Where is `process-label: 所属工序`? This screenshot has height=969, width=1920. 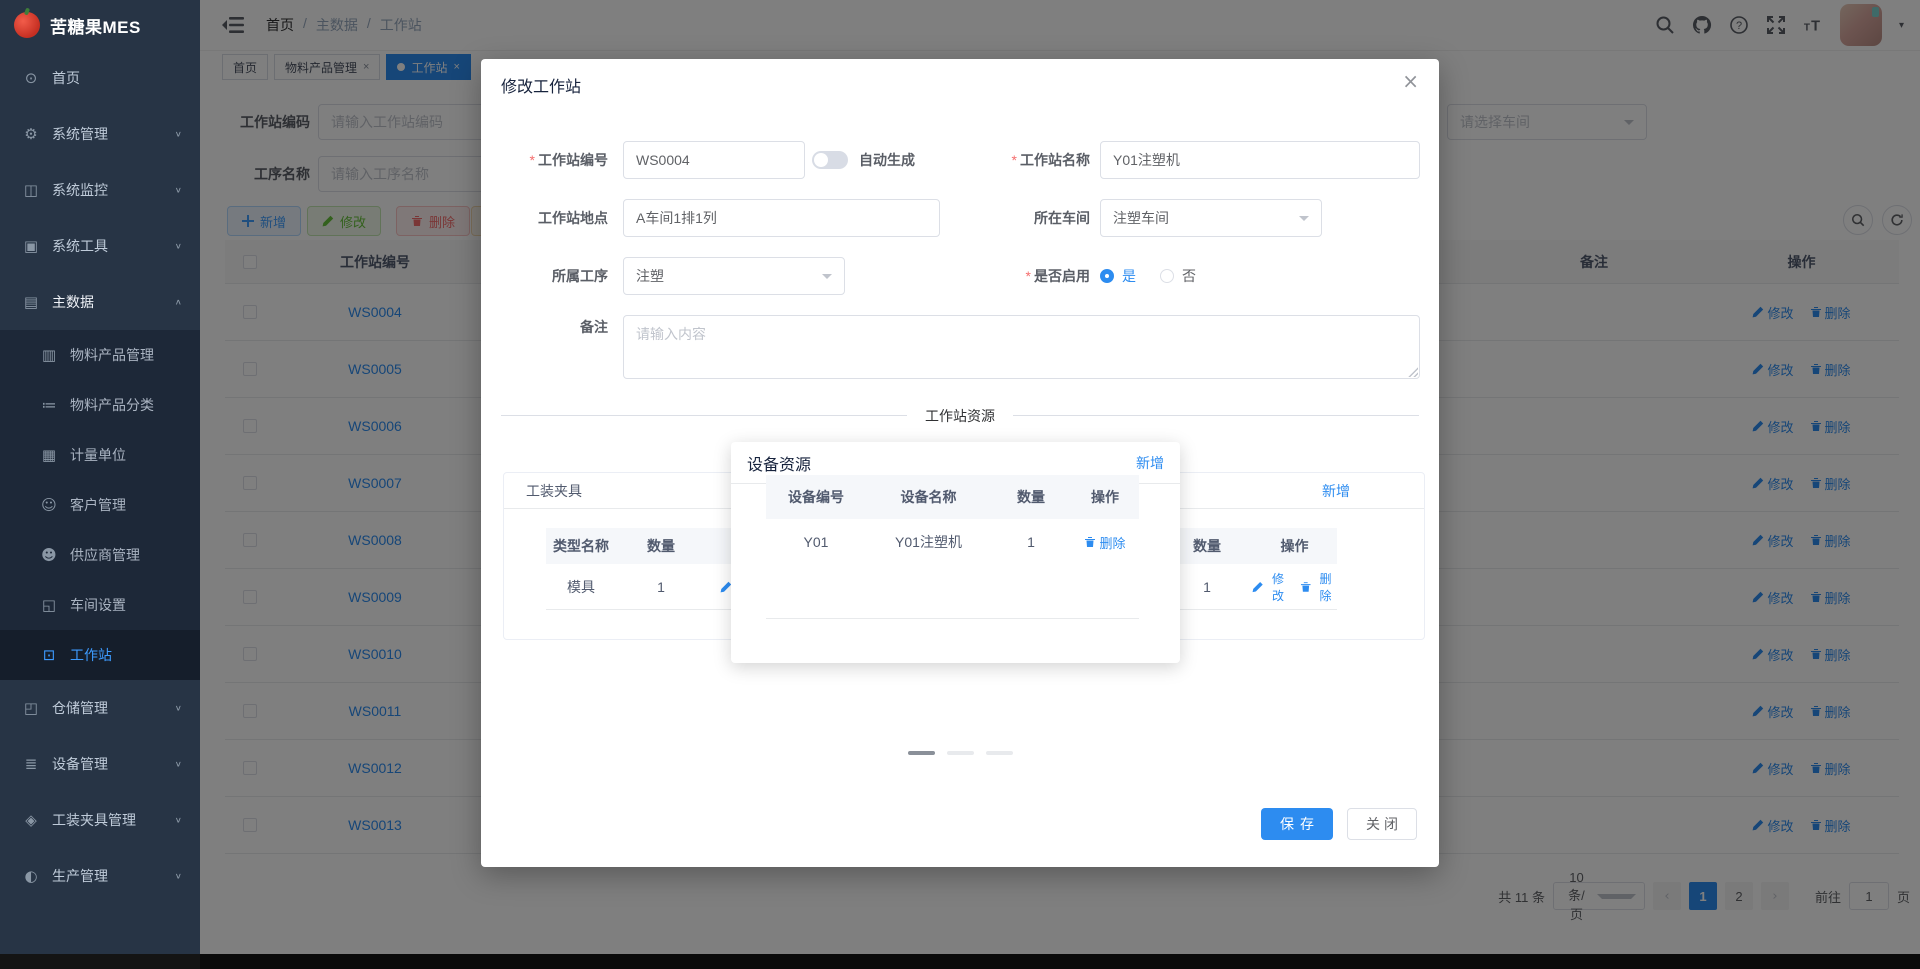 process-label: 所属工序 is located at coordinates (580, 276).